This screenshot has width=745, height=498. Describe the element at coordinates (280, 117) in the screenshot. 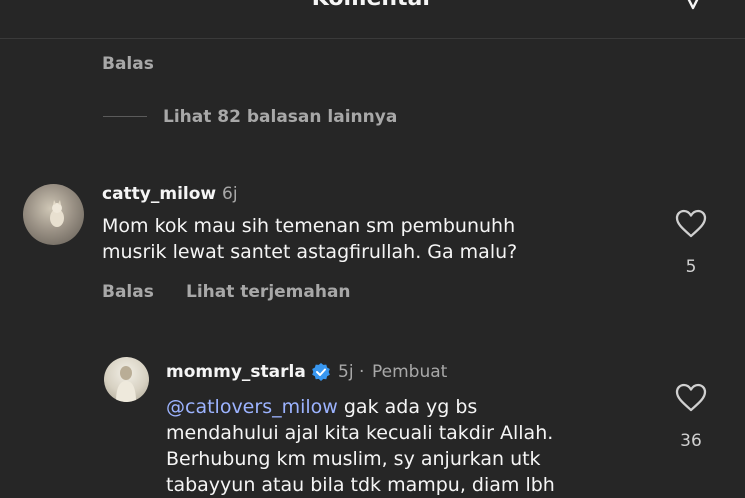

I see `view-more-replies-button: Lihat 82 balasan lainnya` at that location.